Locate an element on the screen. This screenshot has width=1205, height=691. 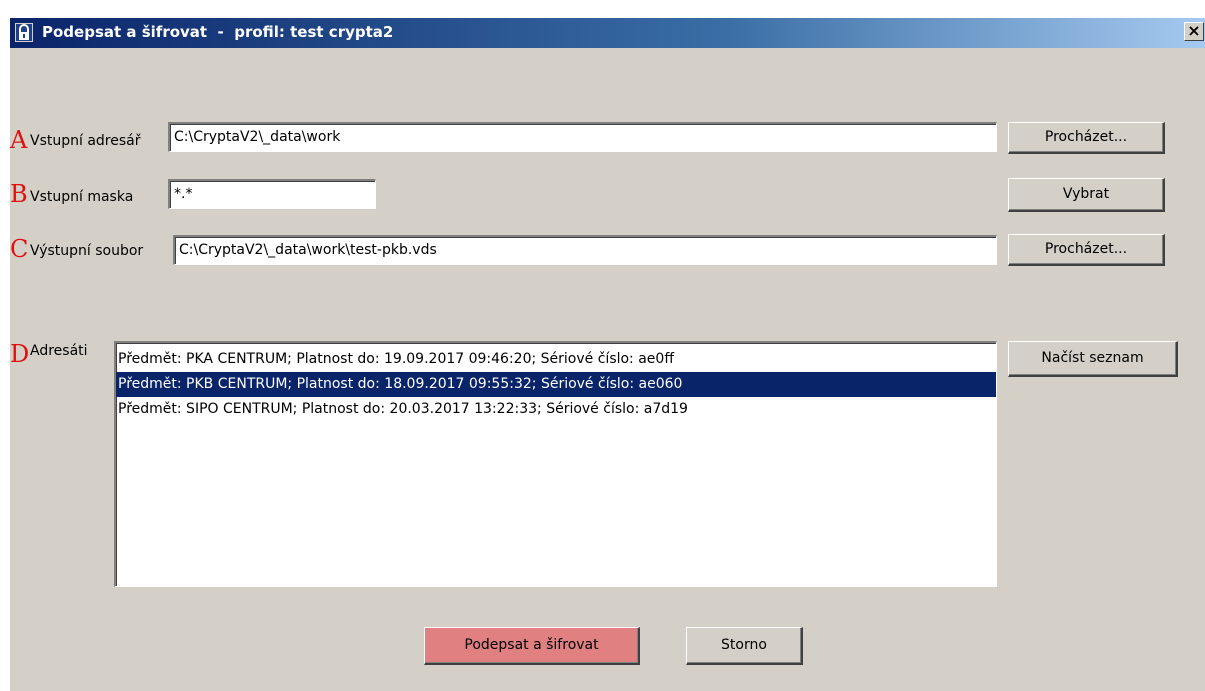
load-list-button: Načíst seznam is located at coordinates (1093, 359).